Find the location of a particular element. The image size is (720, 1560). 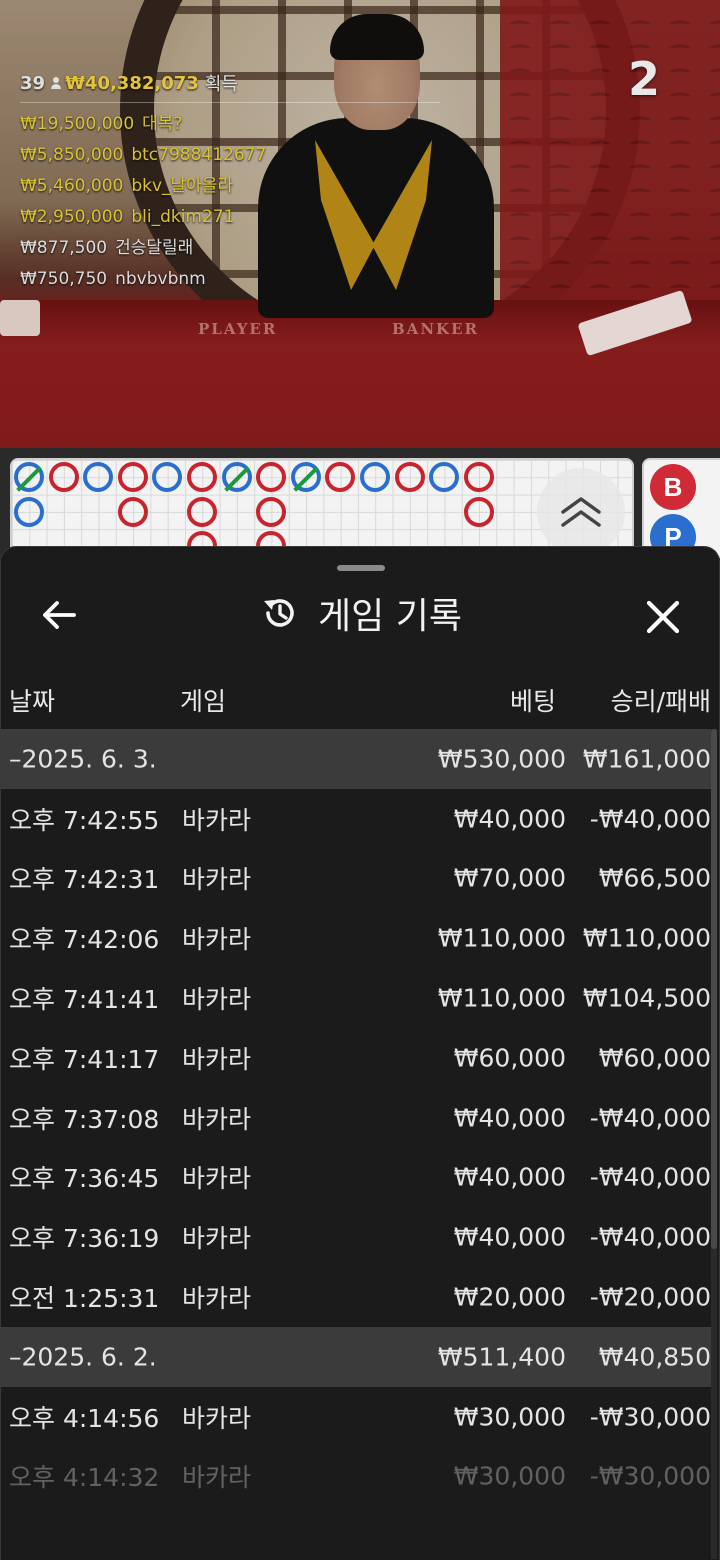

history-result: -₩20,000 is located at coordinates (650, 1297).